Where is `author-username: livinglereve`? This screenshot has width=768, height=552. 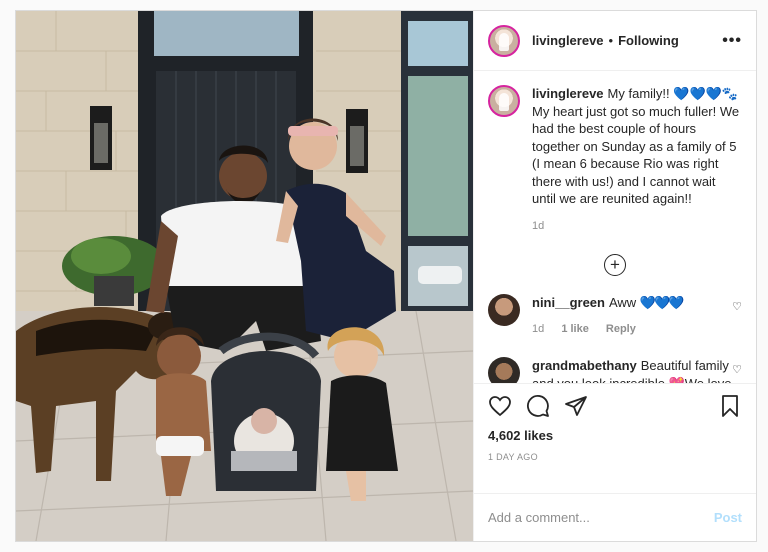 author-username: livinglereve is located at coordinates (568, 40).